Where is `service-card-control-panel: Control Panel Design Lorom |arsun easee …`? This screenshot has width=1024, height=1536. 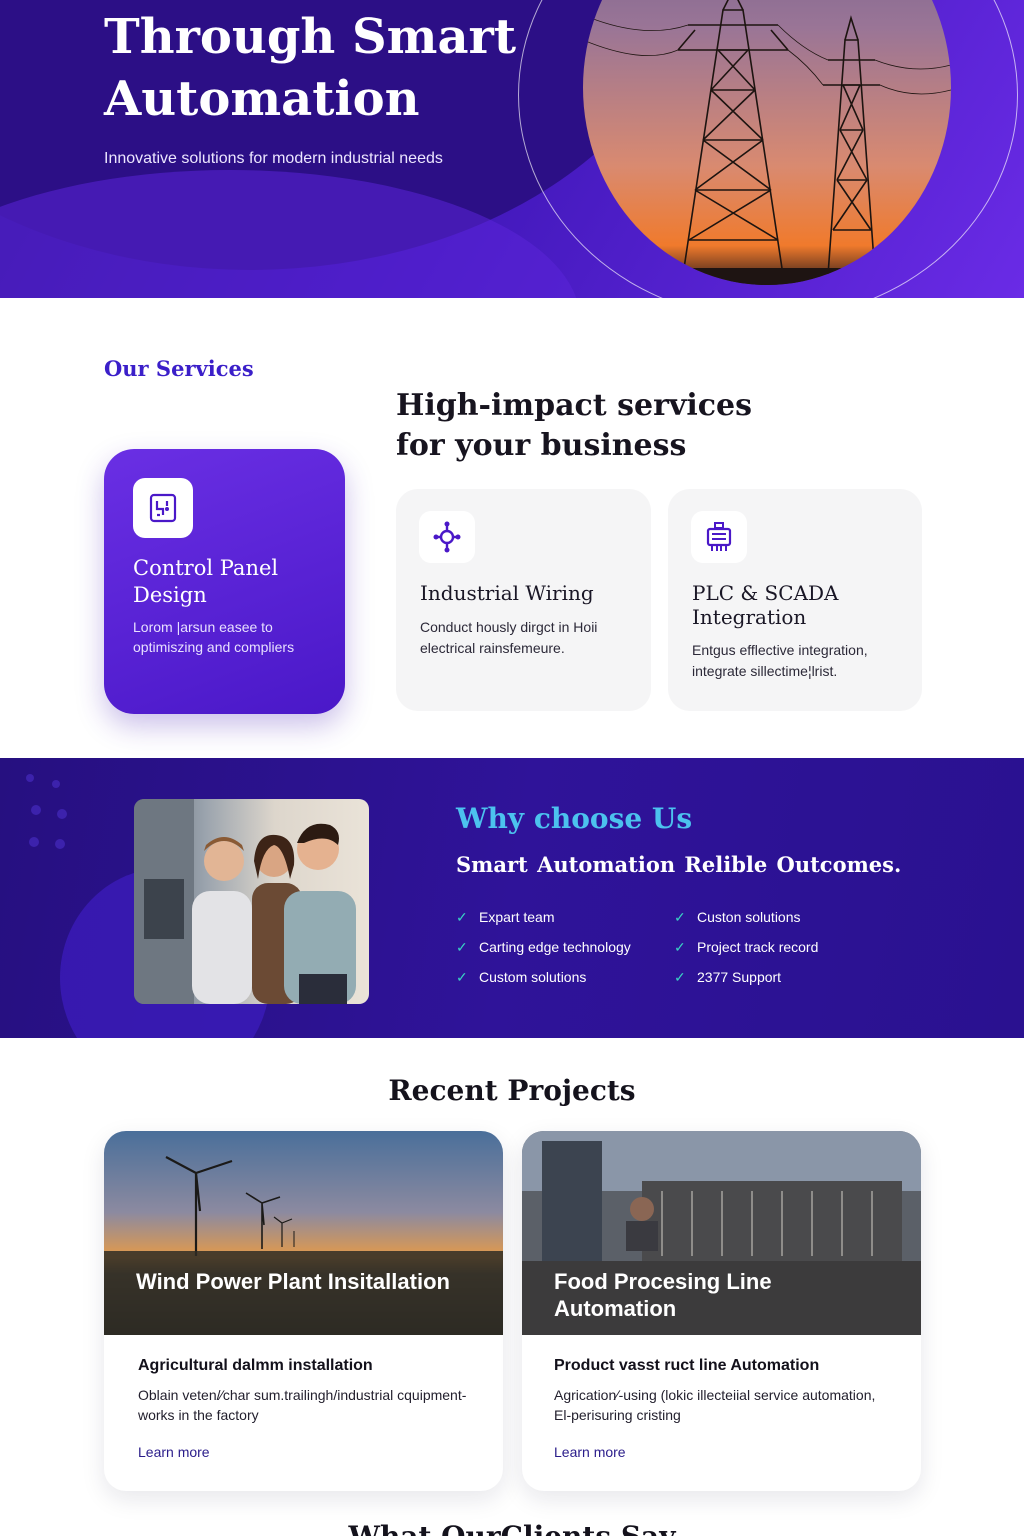 service-card-control-panel: Control Panel Design Lorom |arsun easee … is located at coordinates (224, 581).